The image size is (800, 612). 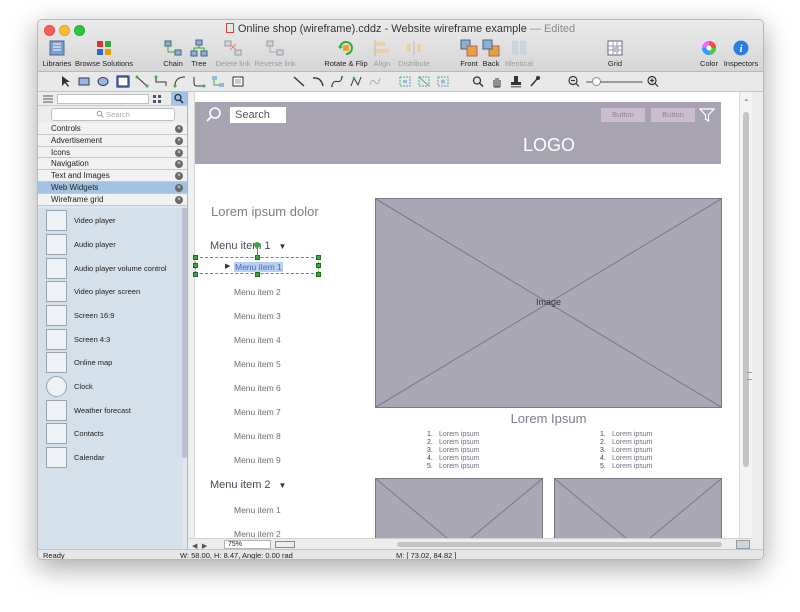 What do you see at coordinates (746, 289) in the screenshot?
I see `canvas-scroll-thumb` at bounding box center [746, 289].